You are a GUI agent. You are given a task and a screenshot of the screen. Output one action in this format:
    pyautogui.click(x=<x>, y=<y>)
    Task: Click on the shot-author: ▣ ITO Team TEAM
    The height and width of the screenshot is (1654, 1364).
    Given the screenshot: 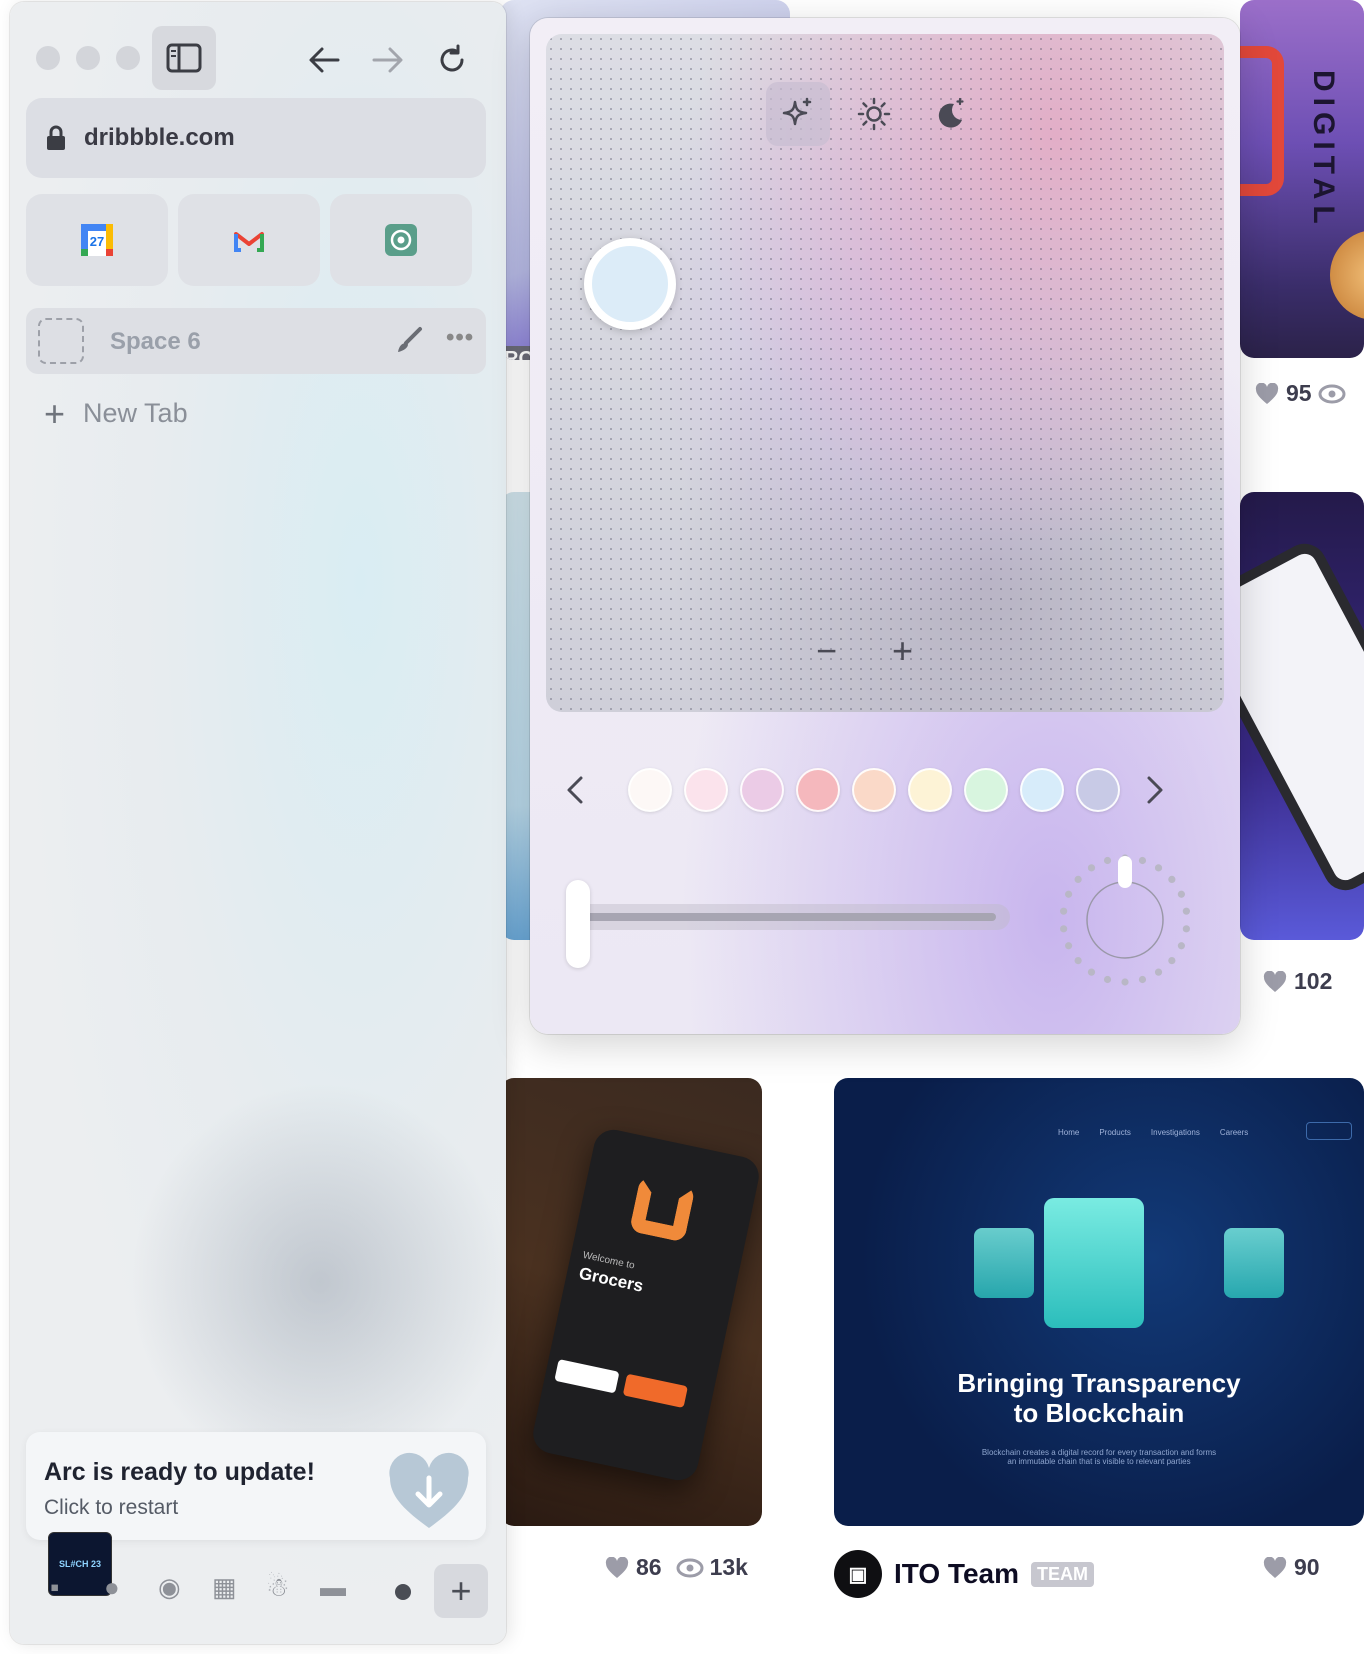 What is the action you would take?
    pyautogui.click(x=964, y=1574)
    